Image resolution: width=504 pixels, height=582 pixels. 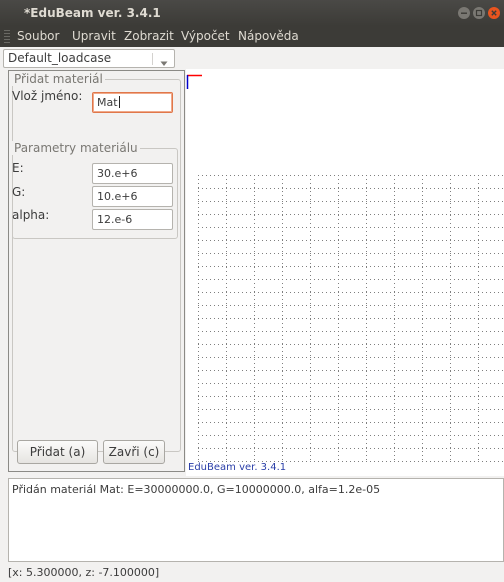 I want to click on g-modulus-input: 10.e+6, so click(x=132, y=196).